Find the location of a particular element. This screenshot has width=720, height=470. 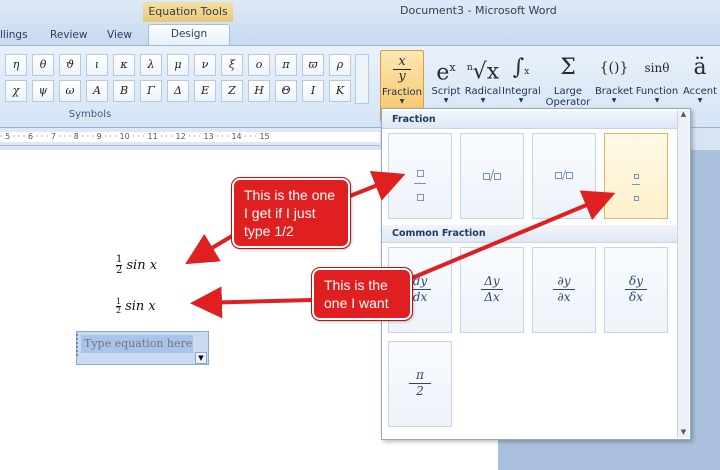

callout-first: This is the one I get if I just type 1/2 is located at coordinates (291, 213).